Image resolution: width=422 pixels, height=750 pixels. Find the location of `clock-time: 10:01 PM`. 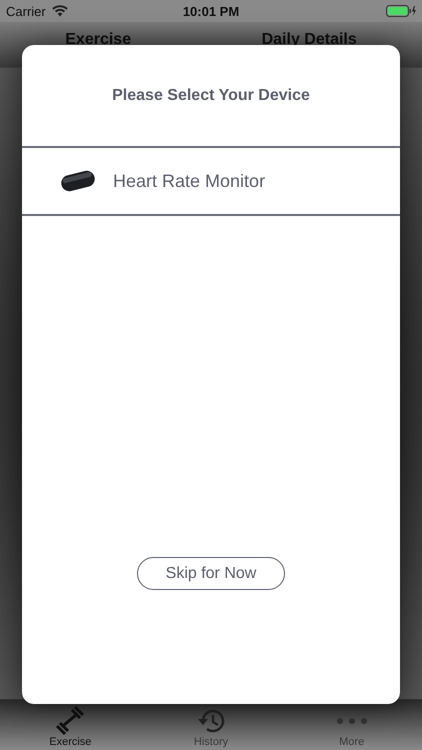

clock-time: 10:01 PM is located at coordinates (211, 11).